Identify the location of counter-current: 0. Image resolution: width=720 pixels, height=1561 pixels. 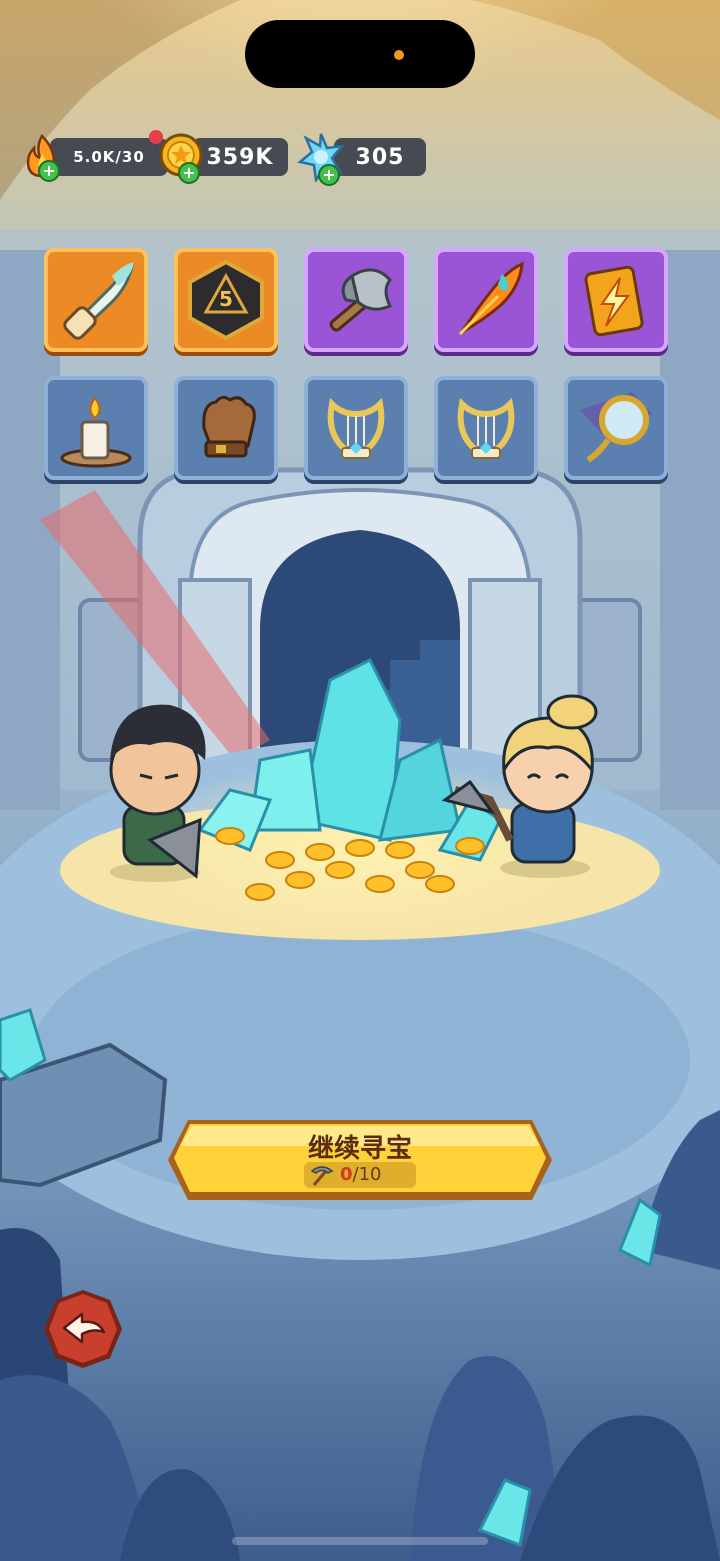
(346, 1174).